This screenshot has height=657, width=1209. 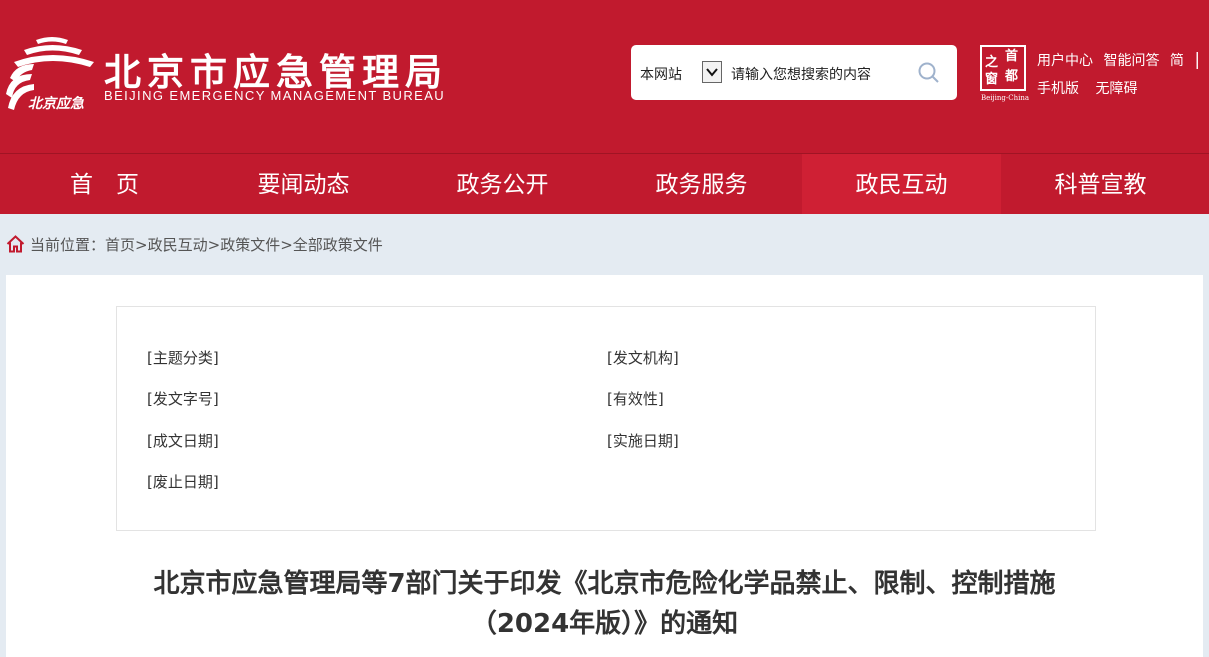 I want to click on capital-logo-char: 之, so click(x=992, y=62).